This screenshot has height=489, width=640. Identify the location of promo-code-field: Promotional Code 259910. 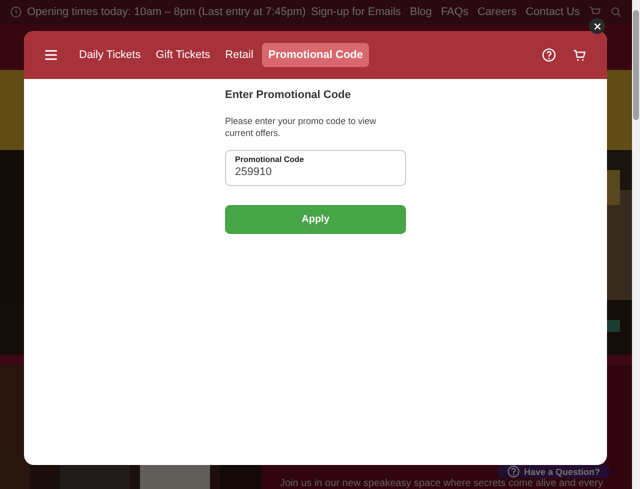
(315, 168).